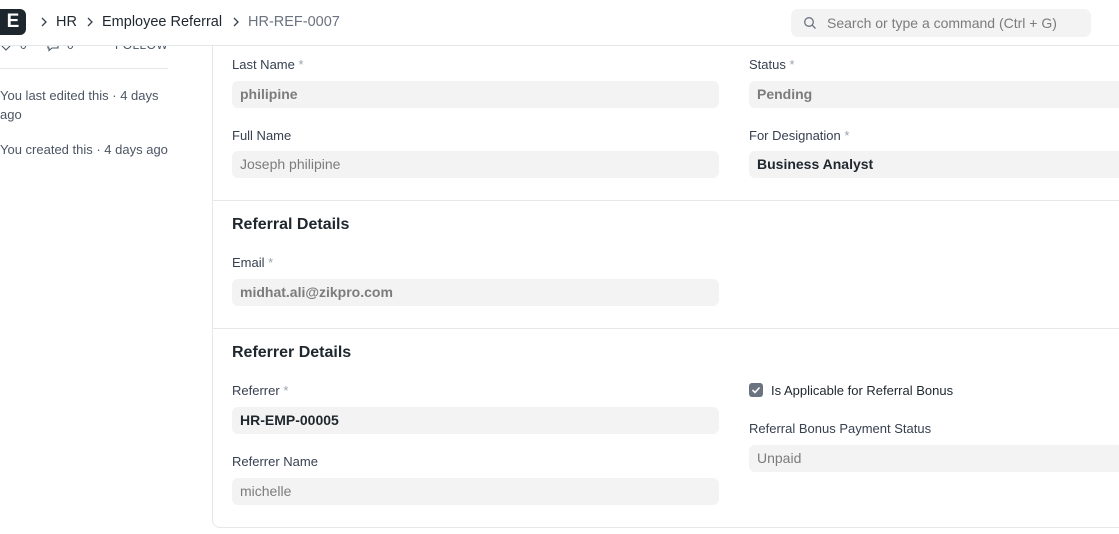 Image resolution: width=1119 pixels, height=534 pixels. Describe the element at coordinates (79, 105) in the screenshot. I see `activity-last-edited: You last edited this · 4 days ago` at that location.